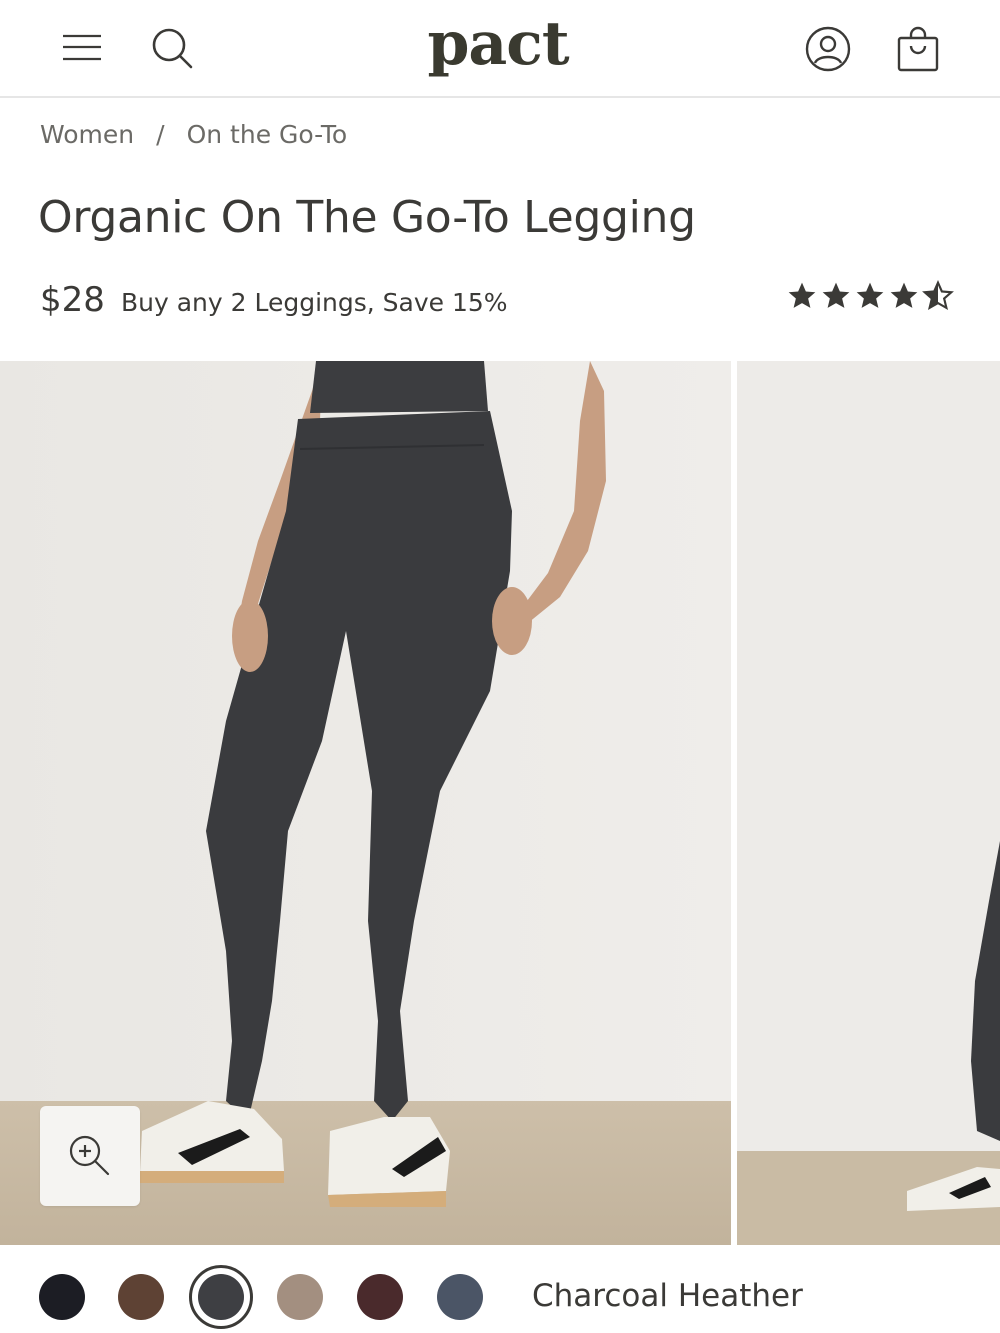  I want to click on zoom-button, so click(90, 1156).